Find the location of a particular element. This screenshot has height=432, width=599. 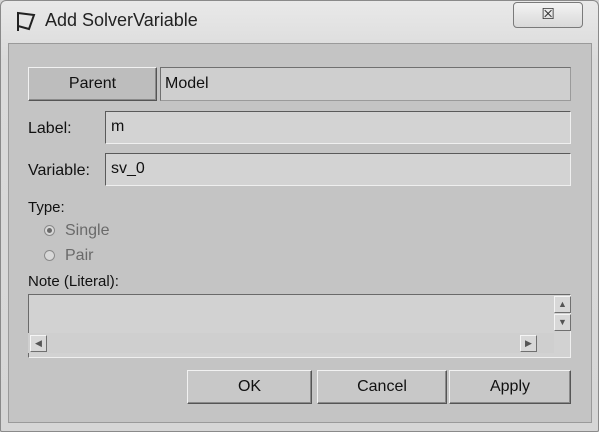

arrow-up-icon: ▲ is located at coordinates (562, 304).